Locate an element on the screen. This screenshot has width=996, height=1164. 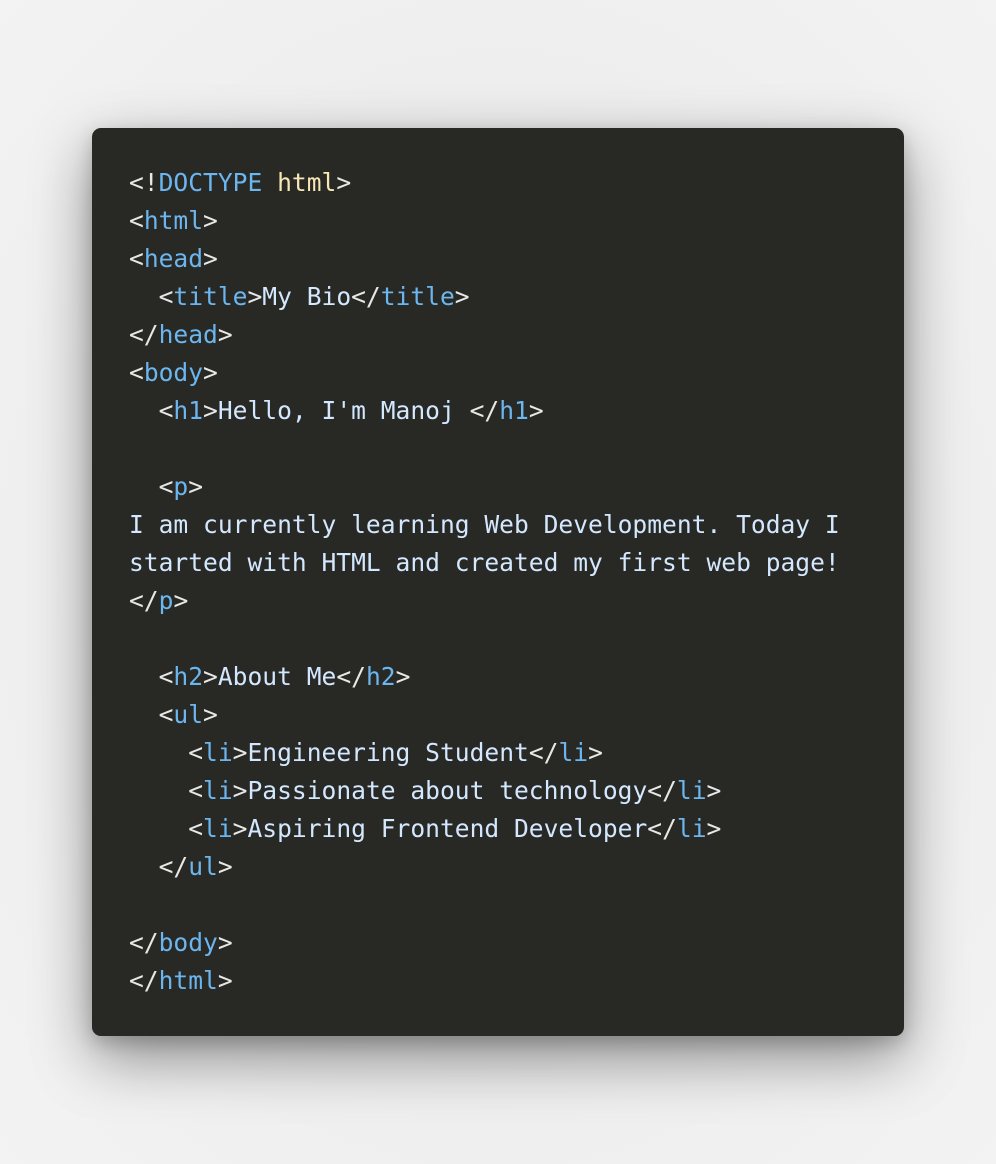
code-line: <body> is located at coordinates (516, 373).